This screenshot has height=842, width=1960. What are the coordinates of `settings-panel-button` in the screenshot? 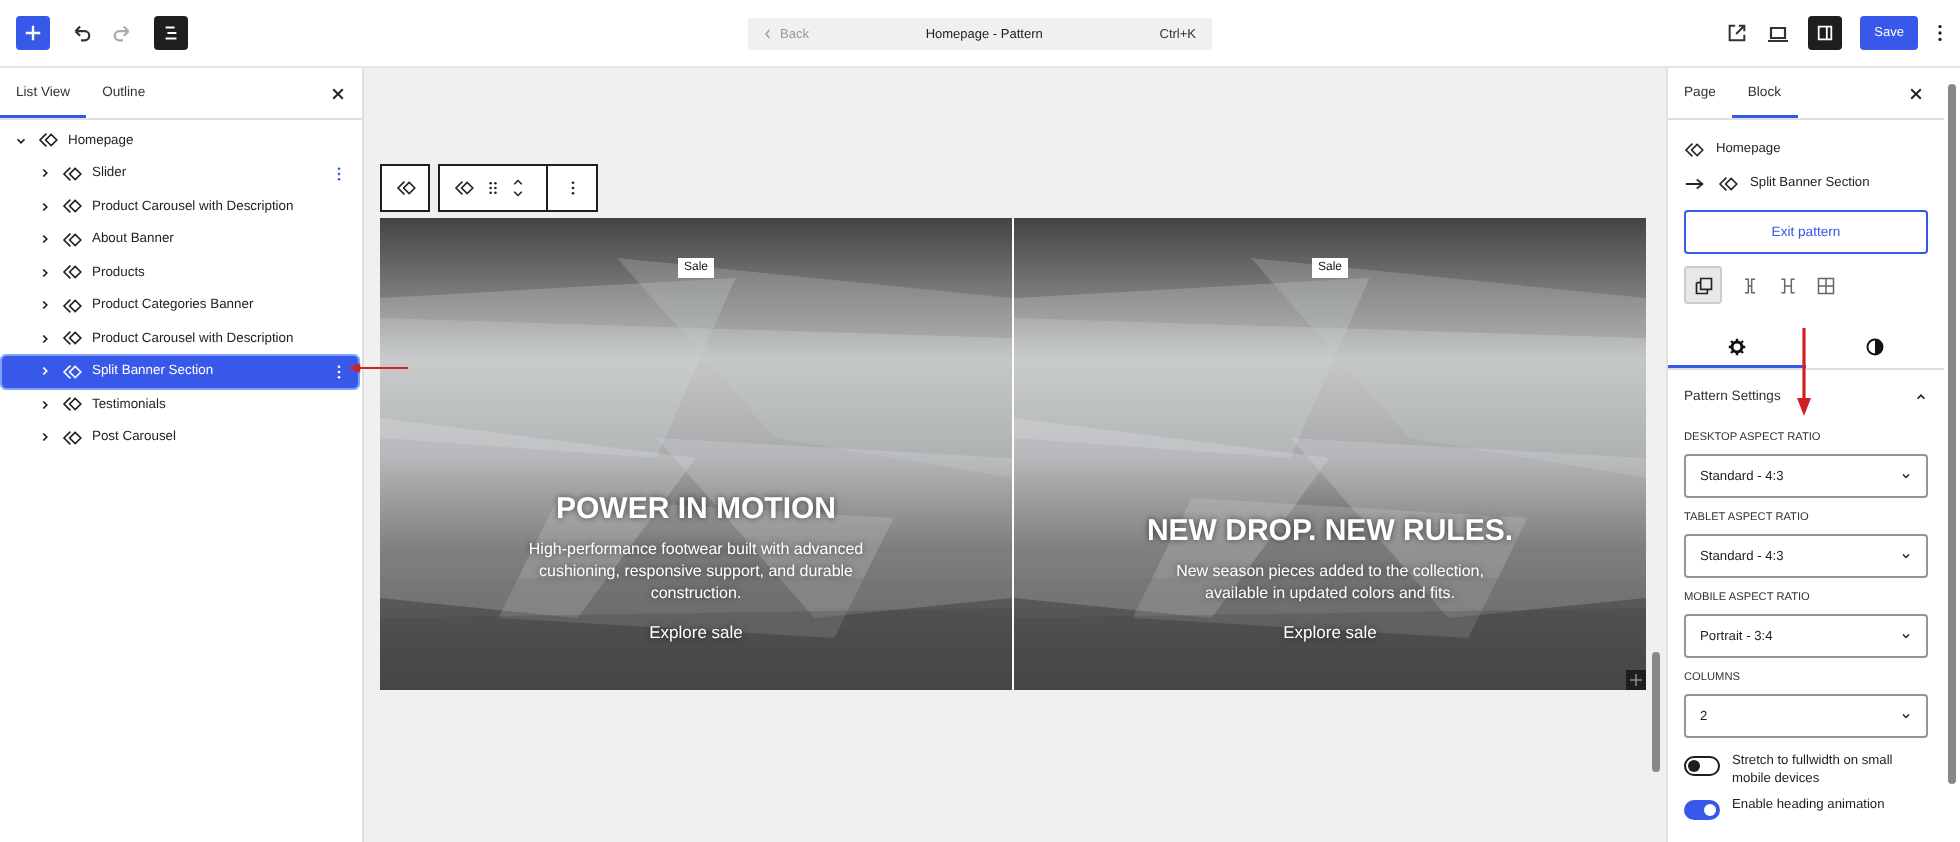 It's located at (1825, 33).